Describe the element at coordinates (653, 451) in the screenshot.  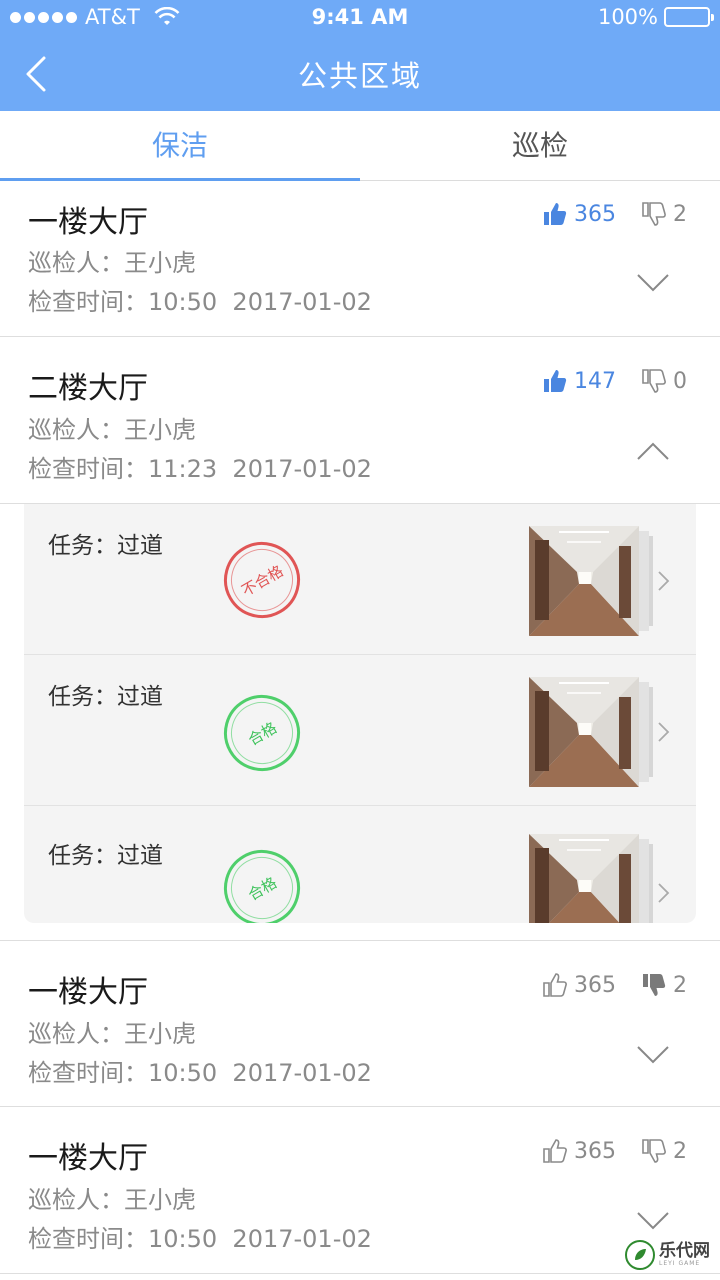
I see `chevron-up-icon` at that location.